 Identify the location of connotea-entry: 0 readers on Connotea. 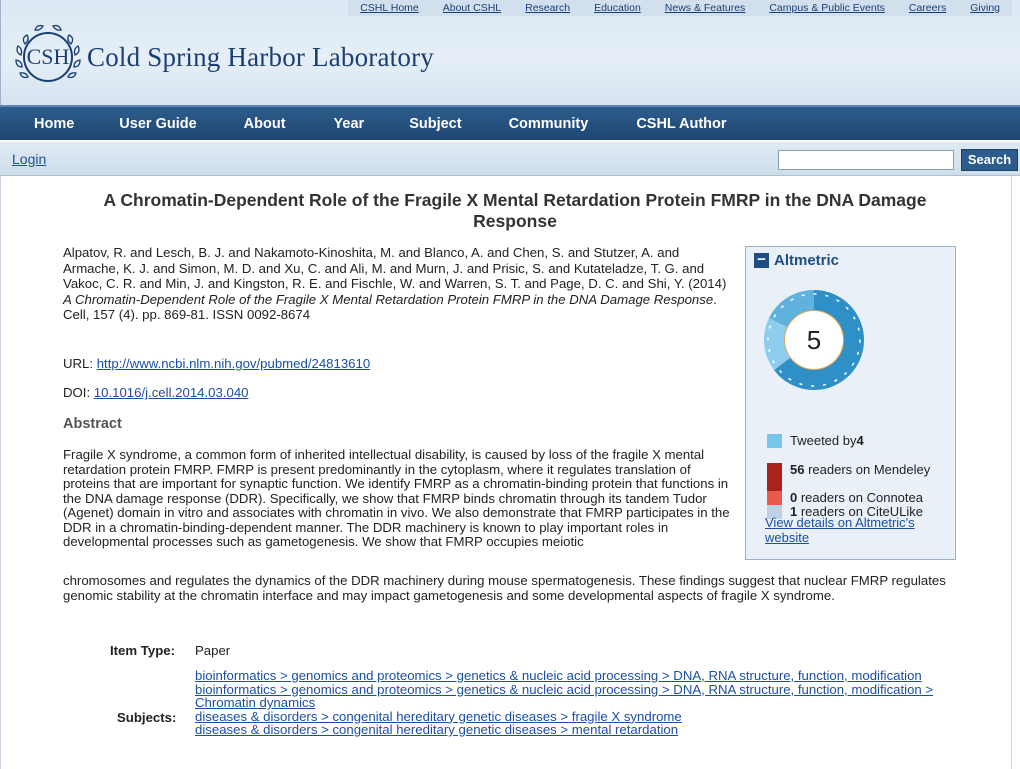
(860, 498).